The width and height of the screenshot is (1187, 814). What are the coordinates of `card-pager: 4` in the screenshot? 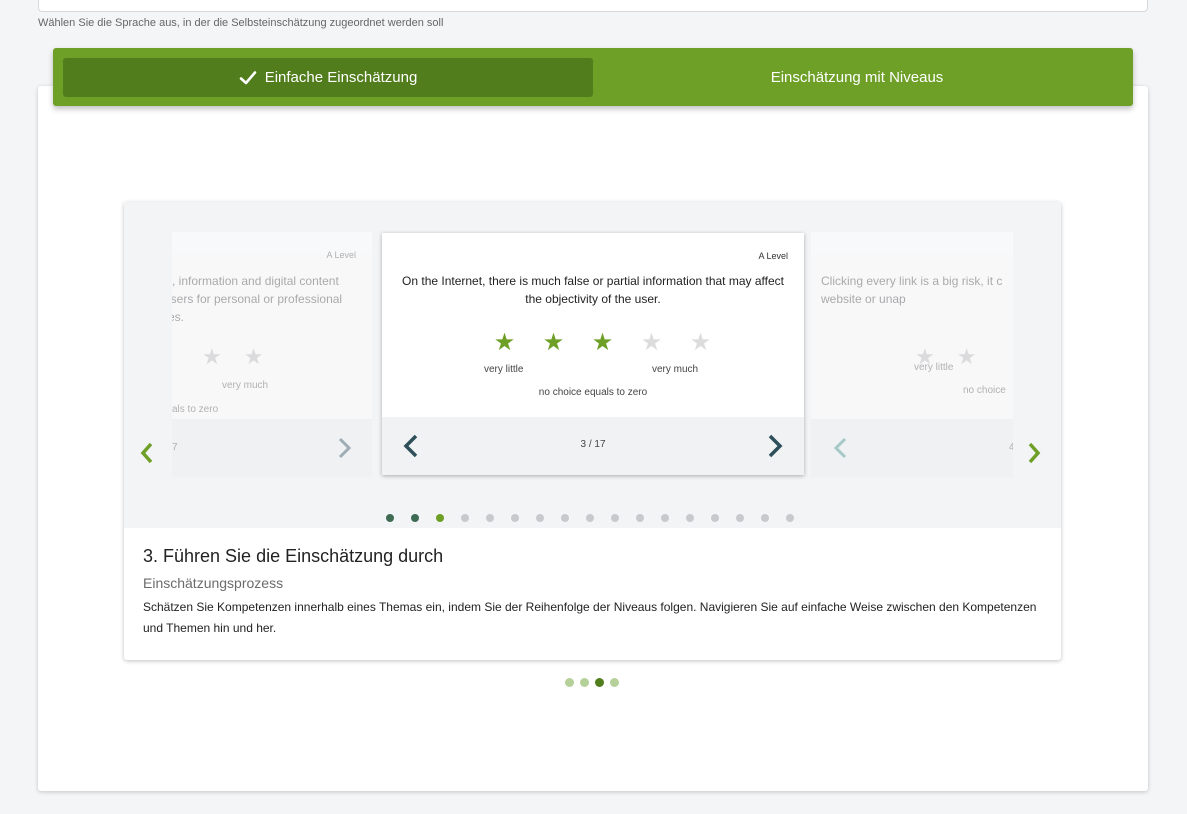 It's located at (1011, 447).